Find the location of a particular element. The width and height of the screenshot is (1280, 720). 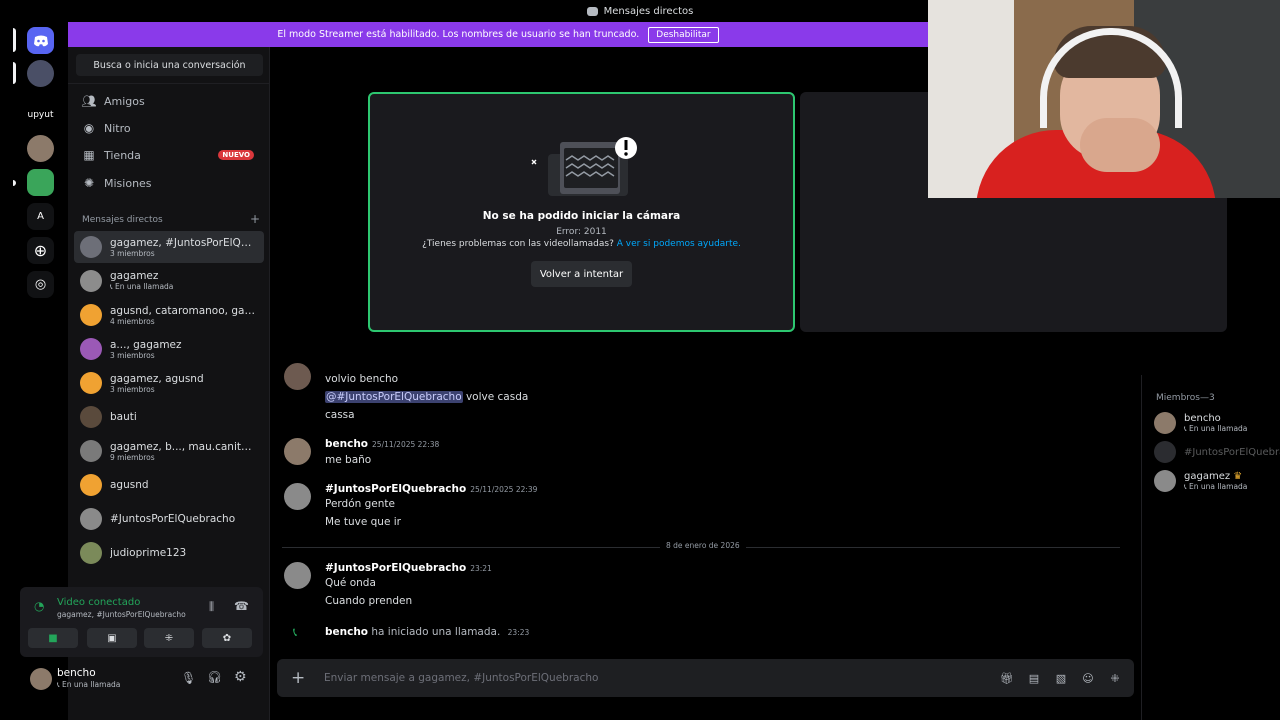

signal-icon: ◔ is located at coordinates (39, 606).